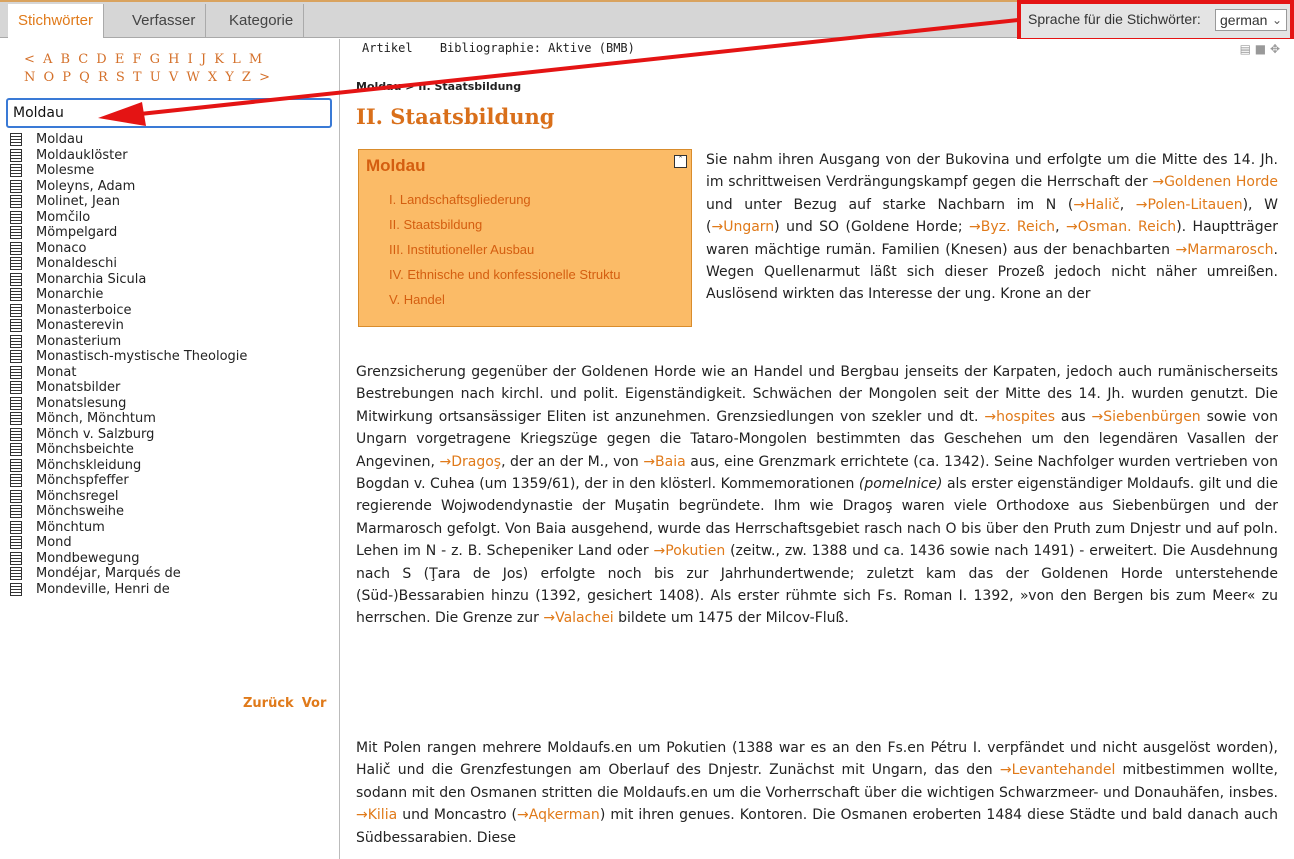  Describe the element at coordinates (1114, 19) in the screenshot. I see `language-label: Sprache für die Stichwörter:` at that location.